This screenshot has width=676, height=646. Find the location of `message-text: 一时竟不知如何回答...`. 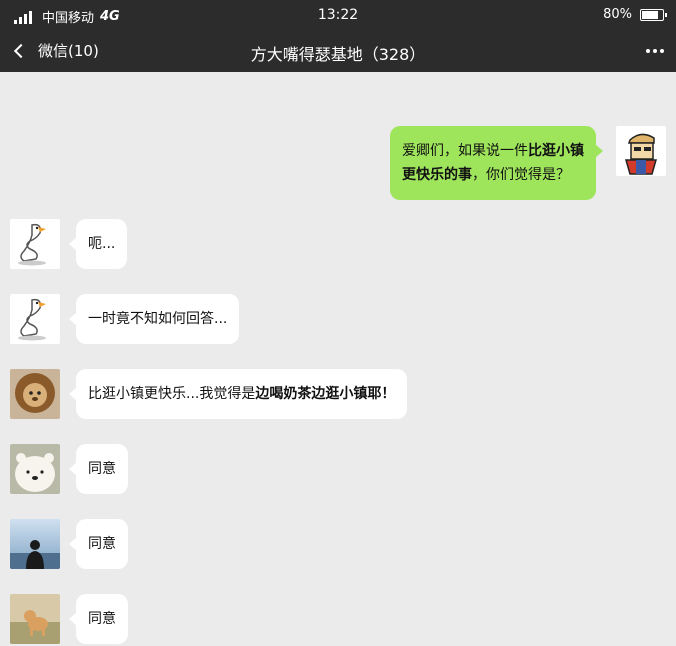

message-text: 一时竟不知如何回答... is located at coordinates (158, 319).